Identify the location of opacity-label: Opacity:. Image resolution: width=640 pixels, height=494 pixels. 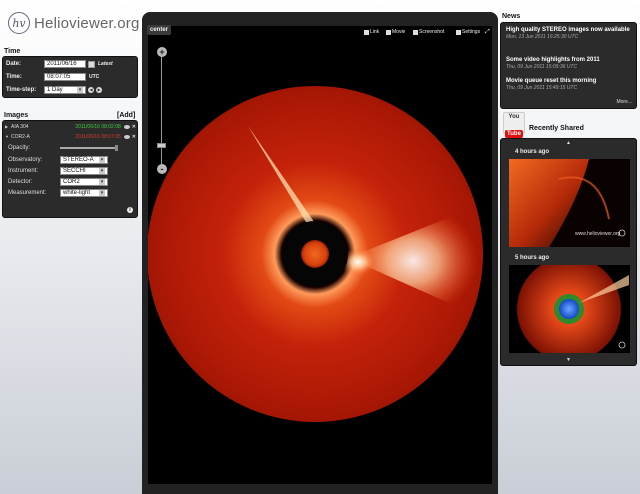
(19, 148).